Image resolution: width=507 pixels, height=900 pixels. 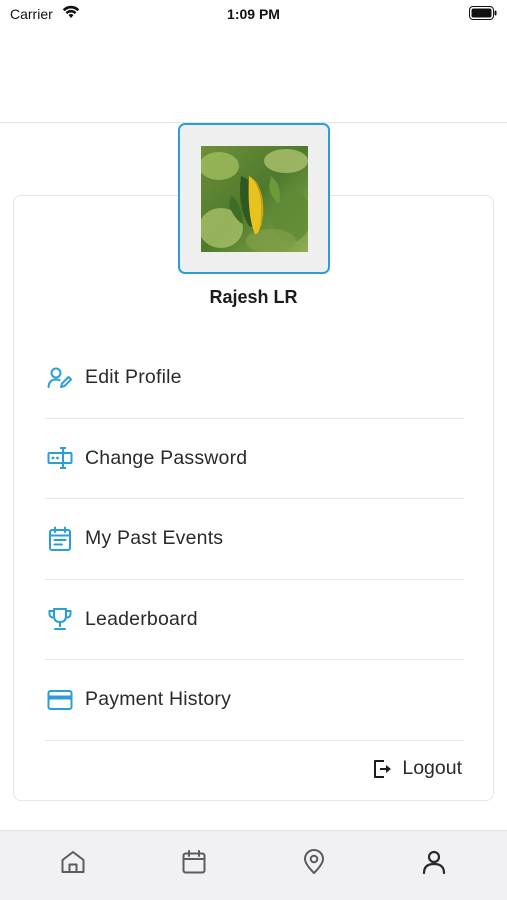 I want to click on profile-photo, so click(x=254, y=199).